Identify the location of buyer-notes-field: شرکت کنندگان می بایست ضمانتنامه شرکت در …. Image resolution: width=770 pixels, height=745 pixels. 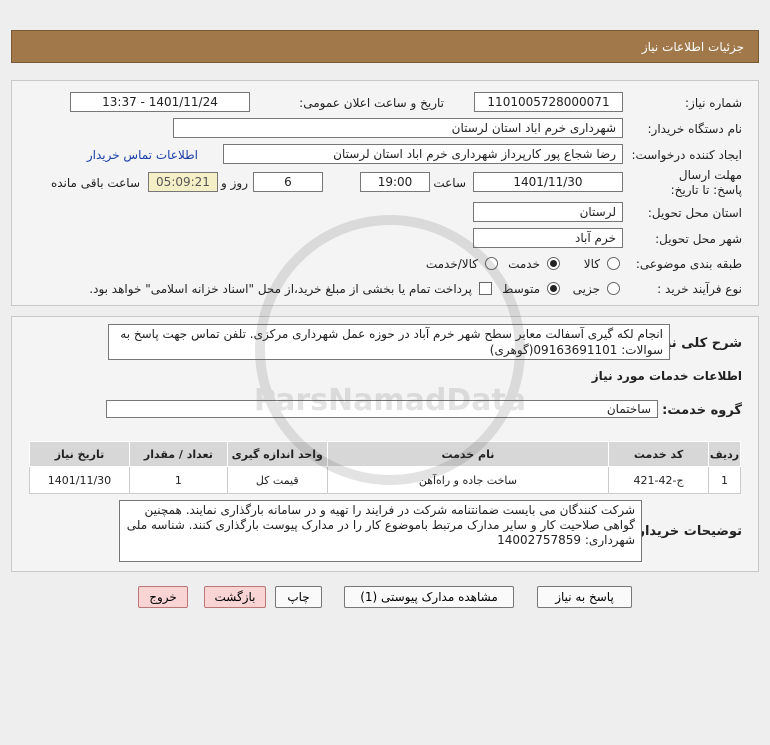
(380, 531).